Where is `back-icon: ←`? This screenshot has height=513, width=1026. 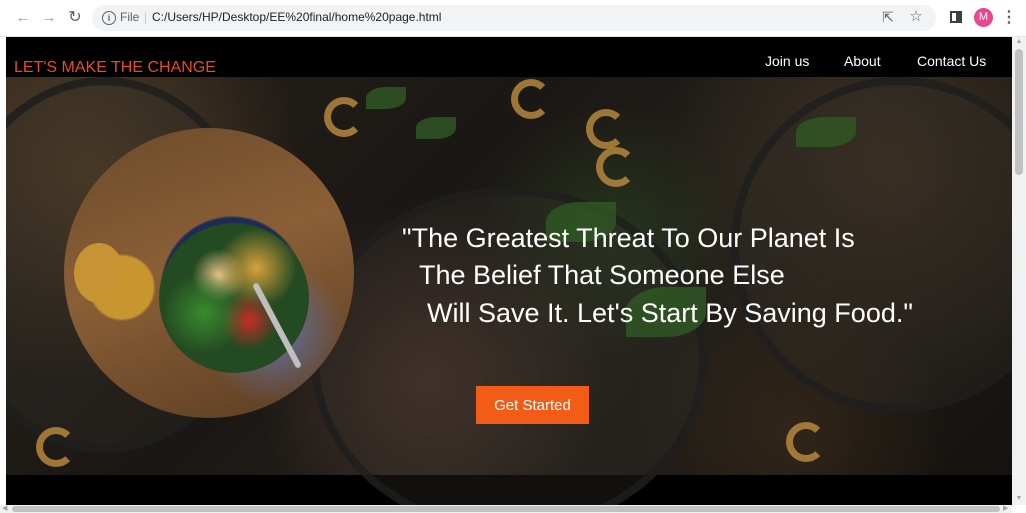 back-icon: ← is located at coordinates (23, 18).